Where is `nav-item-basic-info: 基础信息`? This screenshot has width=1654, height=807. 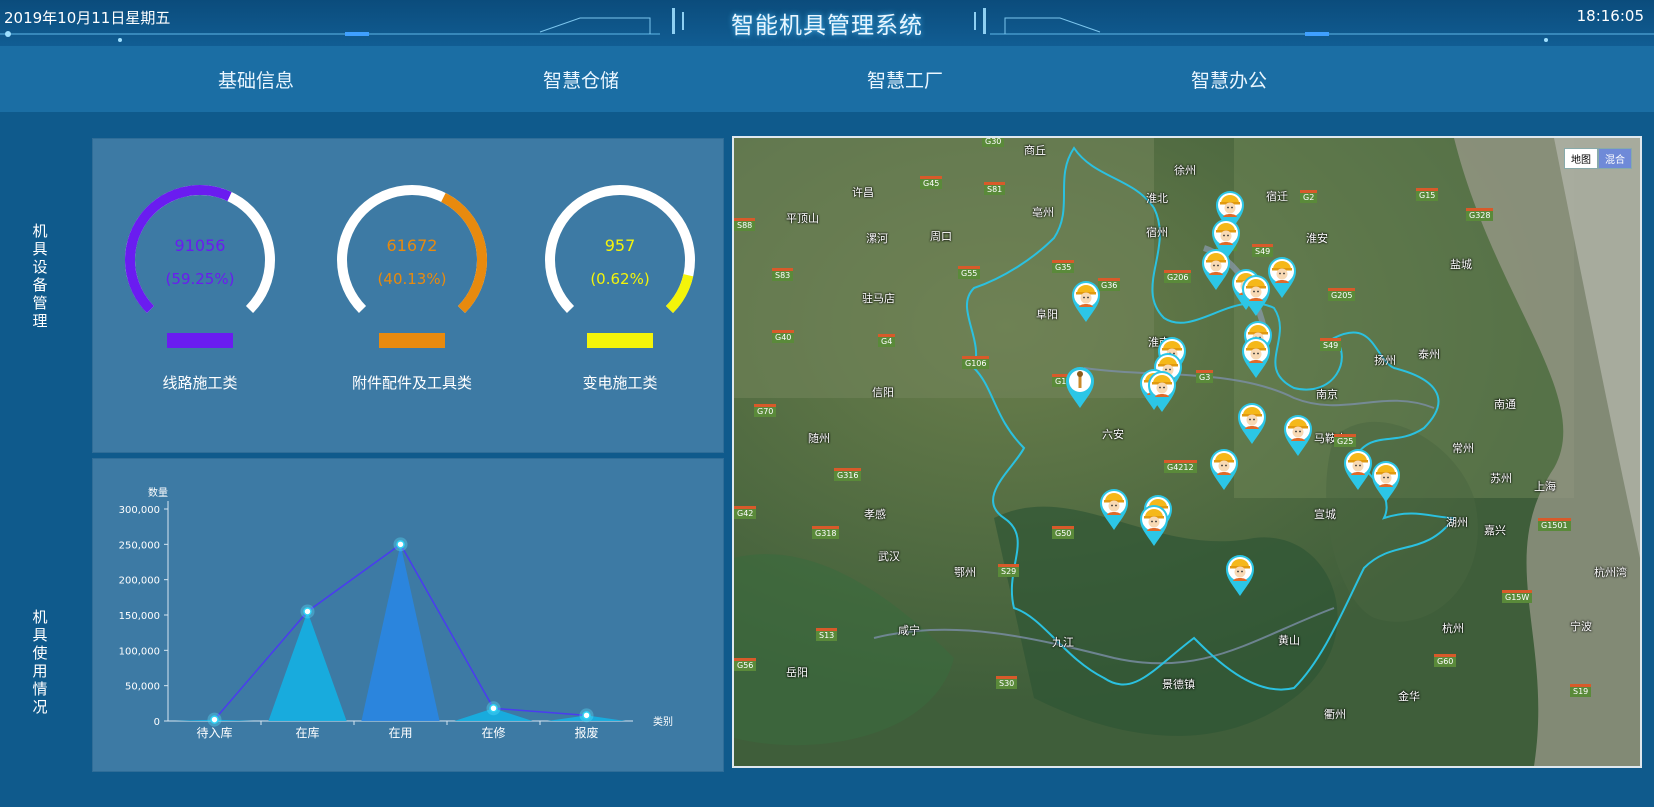 nav-item-basic-info: 基础信息 is located at coordinates (256, 79).